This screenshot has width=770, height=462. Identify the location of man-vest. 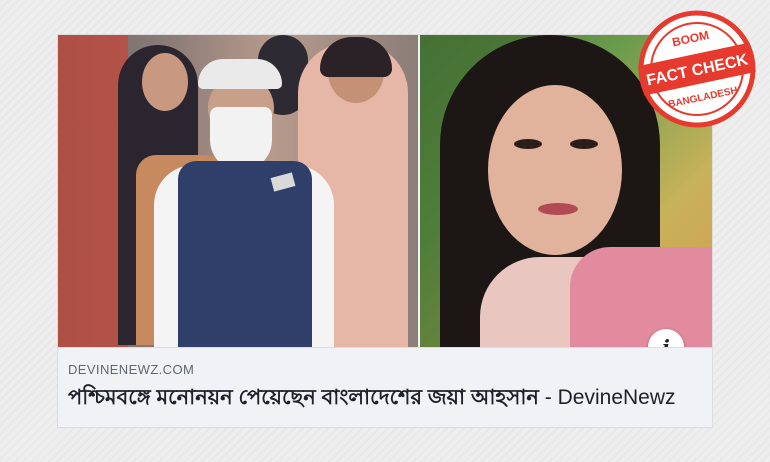
(245, 254).